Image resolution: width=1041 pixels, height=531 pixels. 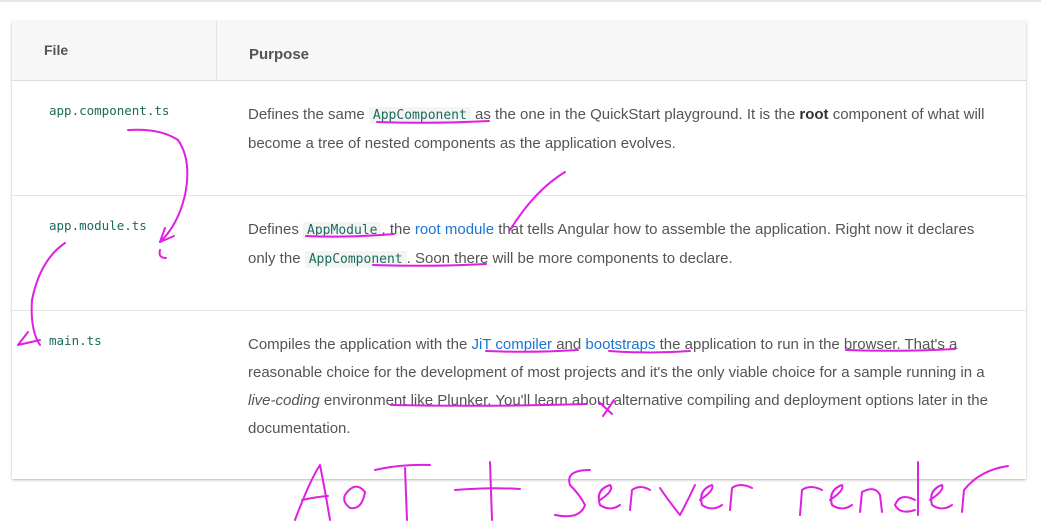 I want to click on top-divider, so click(x=520, y=1).